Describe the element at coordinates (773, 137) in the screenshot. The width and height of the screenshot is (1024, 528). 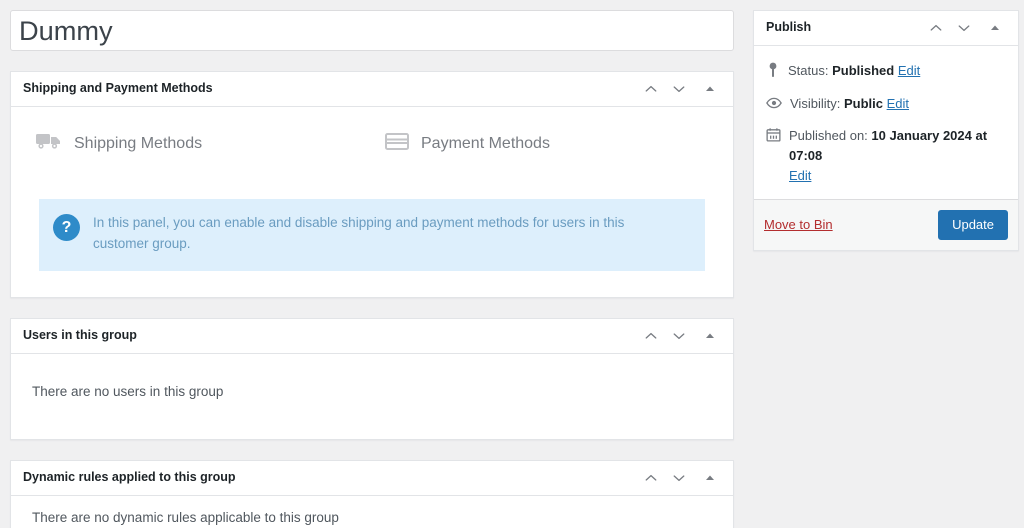
I see `calendar-icon` at that location.